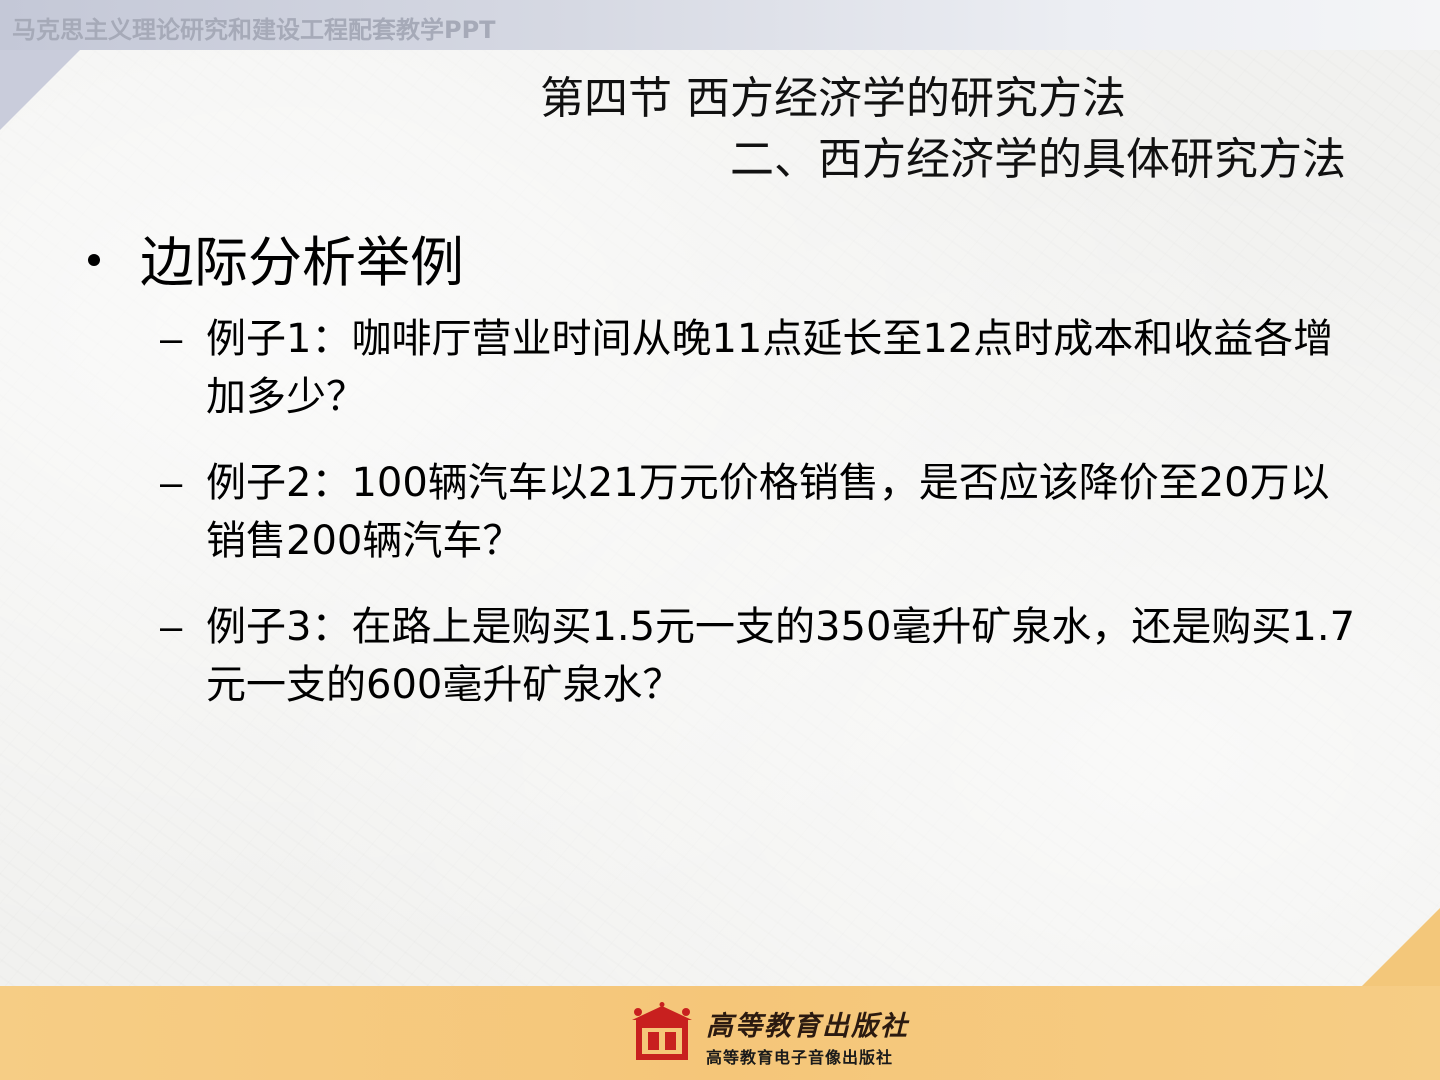 This screenshot has height=1080, width=1440. What do you see at coordinates (1401, 947) in the screenshot?
I see `decorative-corner-bottom-right` at bounding box center [1401, 947].